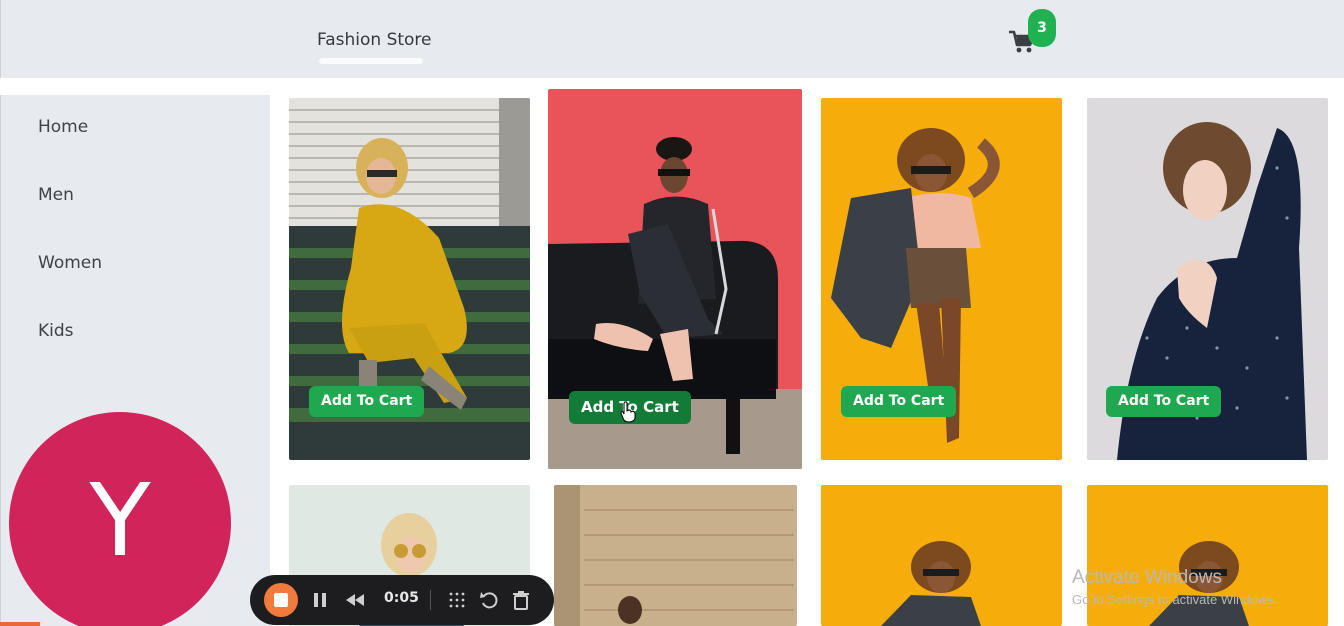 This screenshot has width=1344, height=626. Describe the element at coordinates (1175, 599) in the screenshot. I see `watermark-subtitle: Go to Settings to activate Windows.` at that location.